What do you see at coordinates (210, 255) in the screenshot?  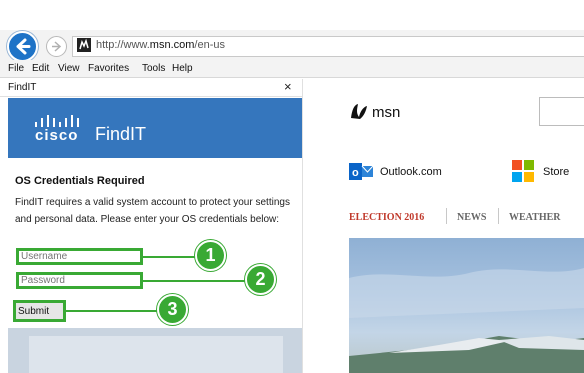 I see `callout-1-badge: 1` at bounding box center [210, 255].